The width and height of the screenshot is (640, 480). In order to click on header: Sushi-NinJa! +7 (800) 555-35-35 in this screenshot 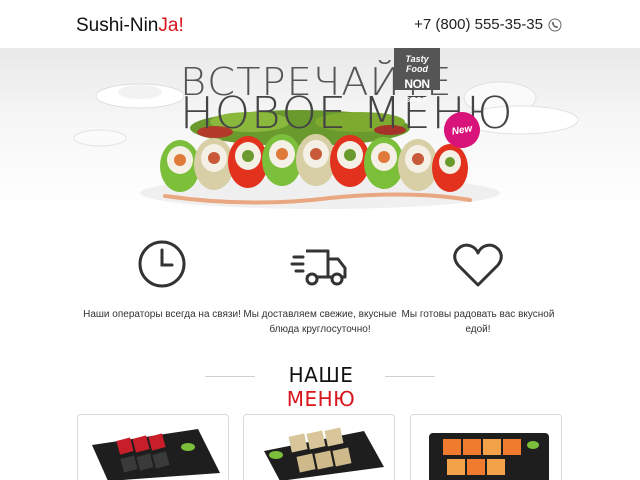, I will do `click(320, 24)`.